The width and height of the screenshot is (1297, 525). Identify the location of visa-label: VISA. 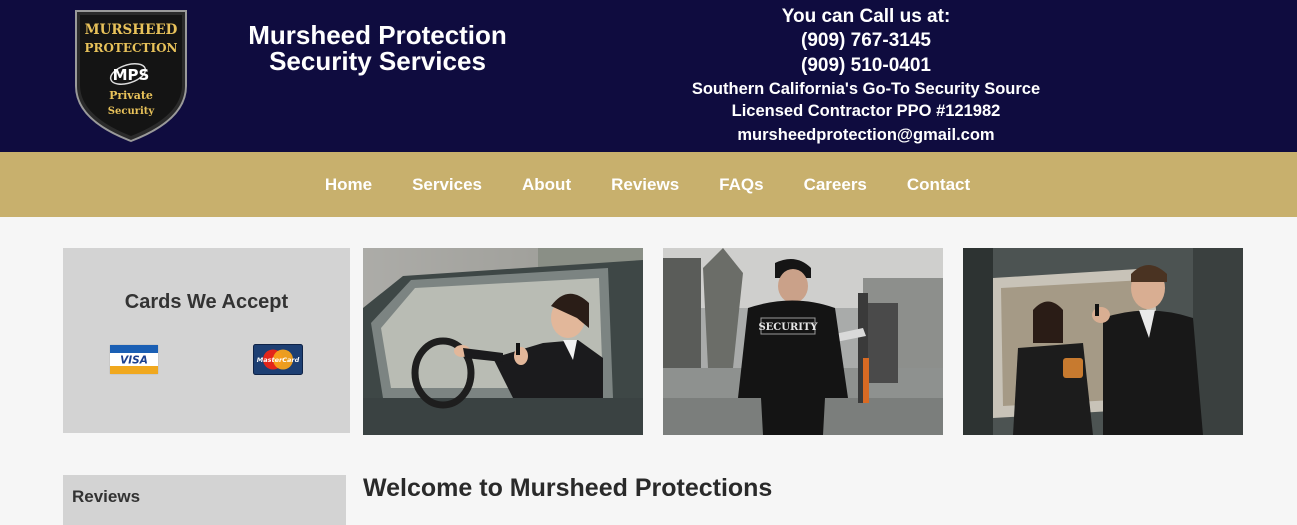
(134, 361).